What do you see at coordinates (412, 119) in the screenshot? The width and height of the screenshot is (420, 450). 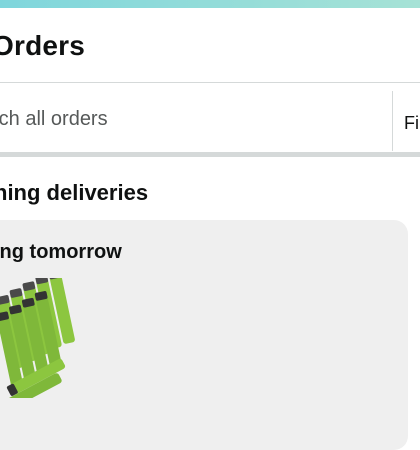 I see `filter-button: Fi` at bounding box center [412, 119].